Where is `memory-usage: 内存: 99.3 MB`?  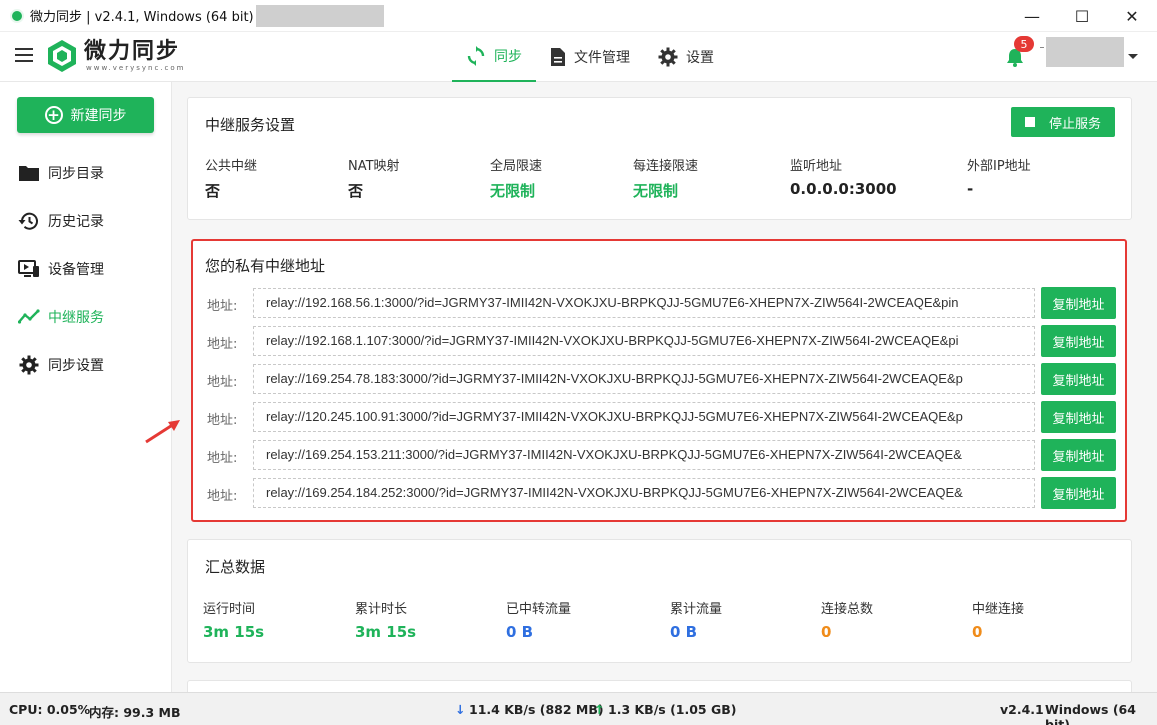
memory-usage: 内存: 99.3 MB is located at coordinates (135, 712).